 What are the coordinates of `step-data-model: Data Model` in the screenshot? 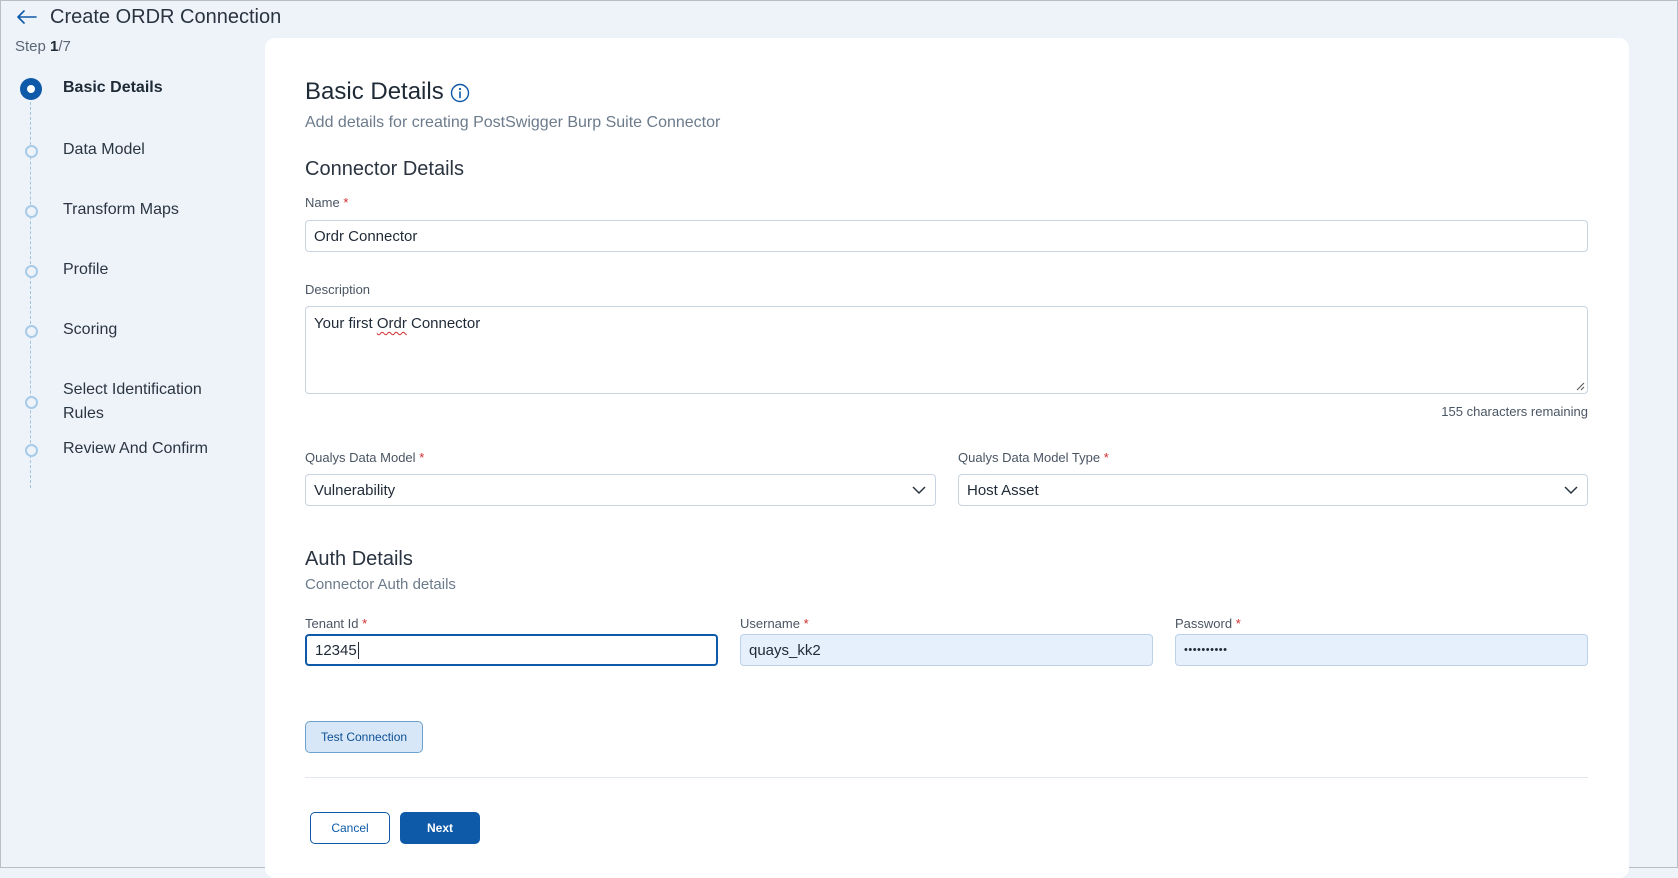 It's located at (120, 151).